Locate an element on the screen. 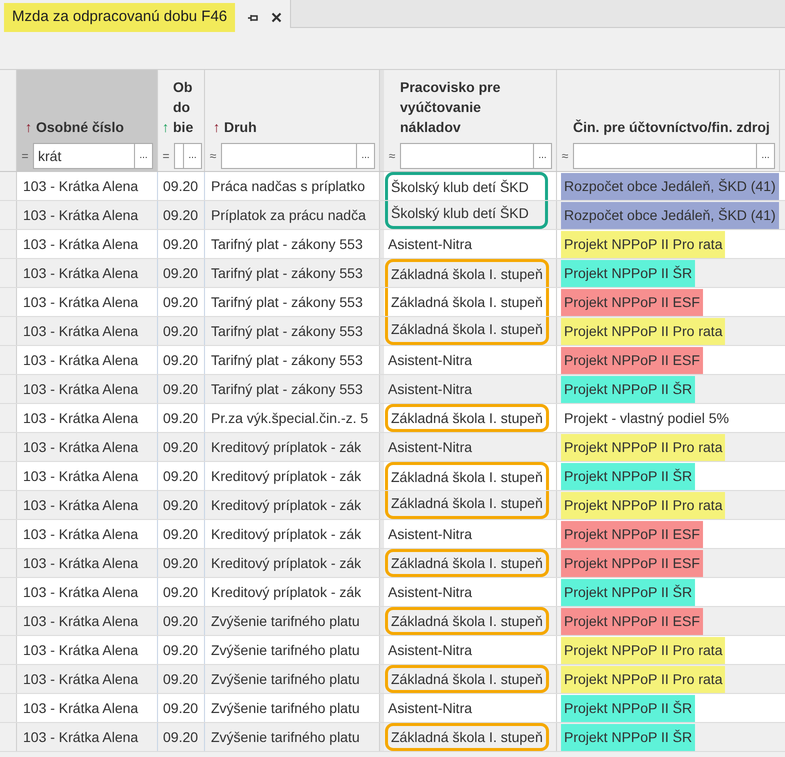 Image resolution: width=785 pixels, height=757 pixels. column-title: Ob do bie is located at coordinates (183, 107).